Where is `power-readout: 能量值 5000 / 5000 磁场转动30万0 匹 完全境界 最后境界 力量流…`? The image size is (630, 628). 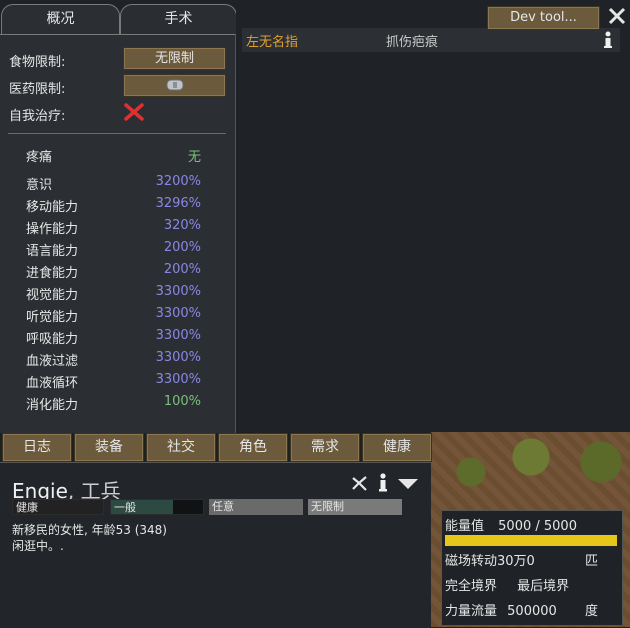
power-readout: 能量值 5000 / 5000 磁场转动30万0 匹 完全境界 最后境界 力量流… is located at coordinates (532, 568).